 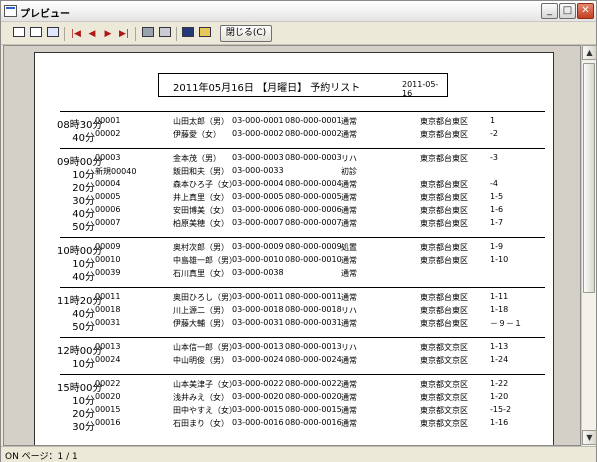 What do you see at coordinates (92, 34) in the screenshot?
I see `previous-page-icon: ◀` at bounding box center [92, 34].